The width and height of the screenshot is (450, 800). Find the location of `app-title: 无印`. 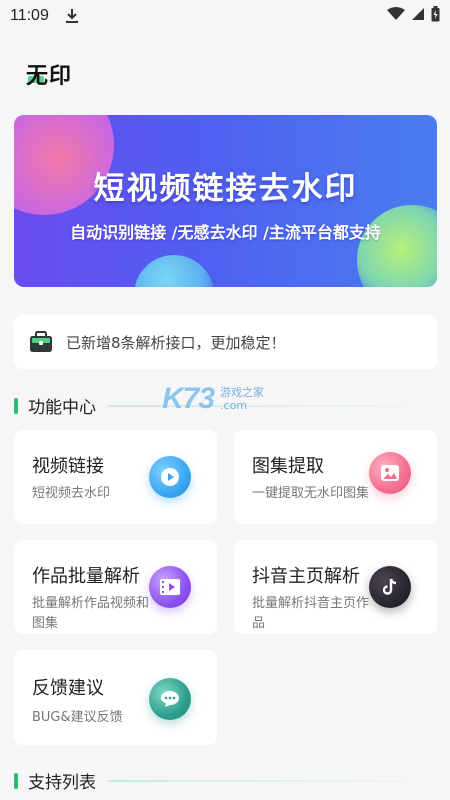

app-title: 无印 is located at coordinates (49, 74).